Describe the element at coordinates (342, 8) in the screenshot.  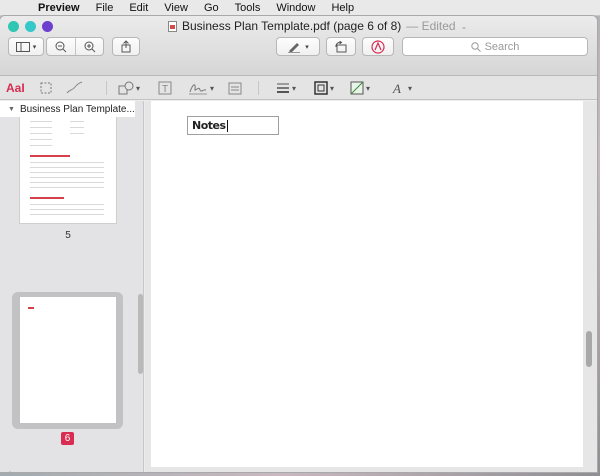
I see `menu-help: Help` at that location.